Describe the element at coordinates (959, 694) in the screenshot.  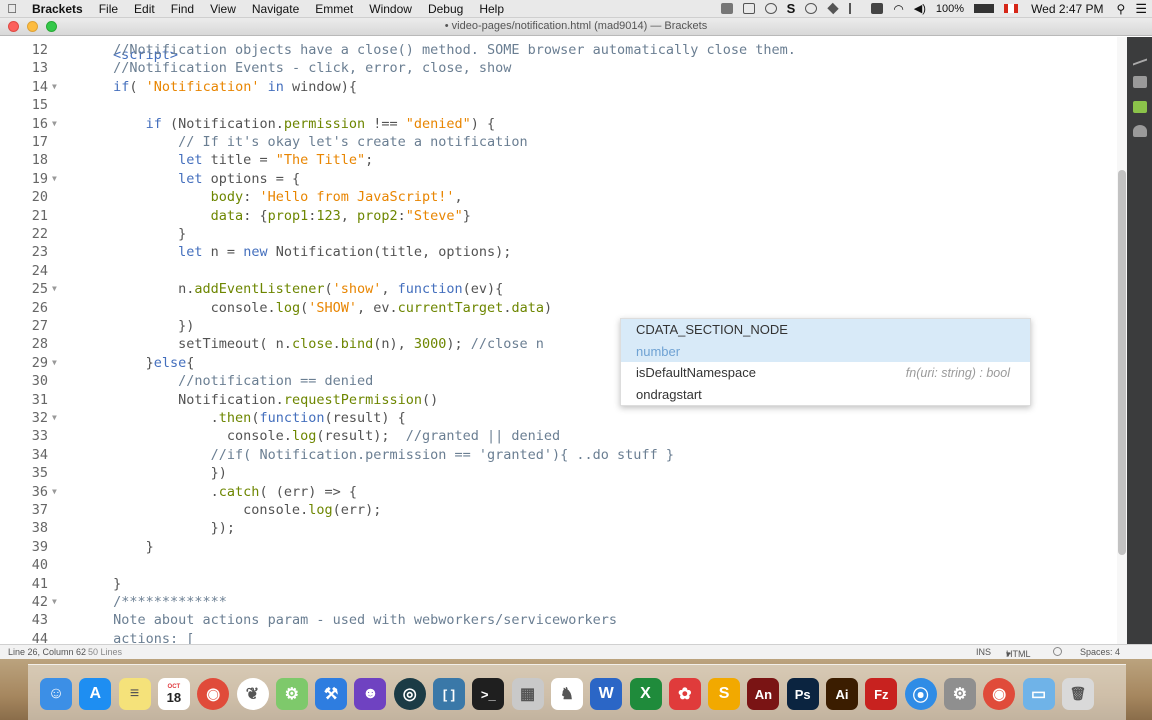
I see `dock-system-preferences-icon: ⚙` at that location.